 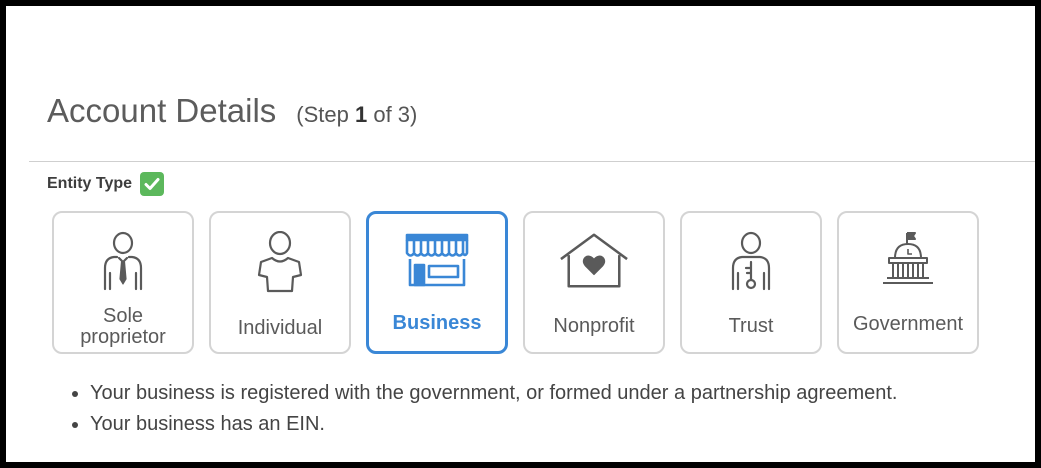 What do you see at coordinates (751, 326) in the screenshot?
I see `entity-option-label: Trust` at bounding box center [751, 326].